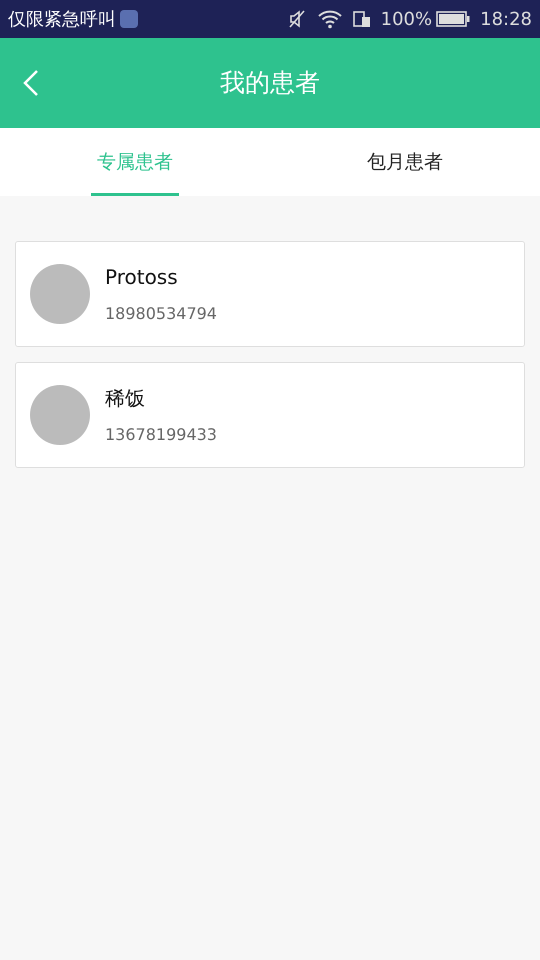  What do you see at coordinates (142, 277) in the screenshot?
I see `patient-name: Protoss` at bounding box center [142, 277].